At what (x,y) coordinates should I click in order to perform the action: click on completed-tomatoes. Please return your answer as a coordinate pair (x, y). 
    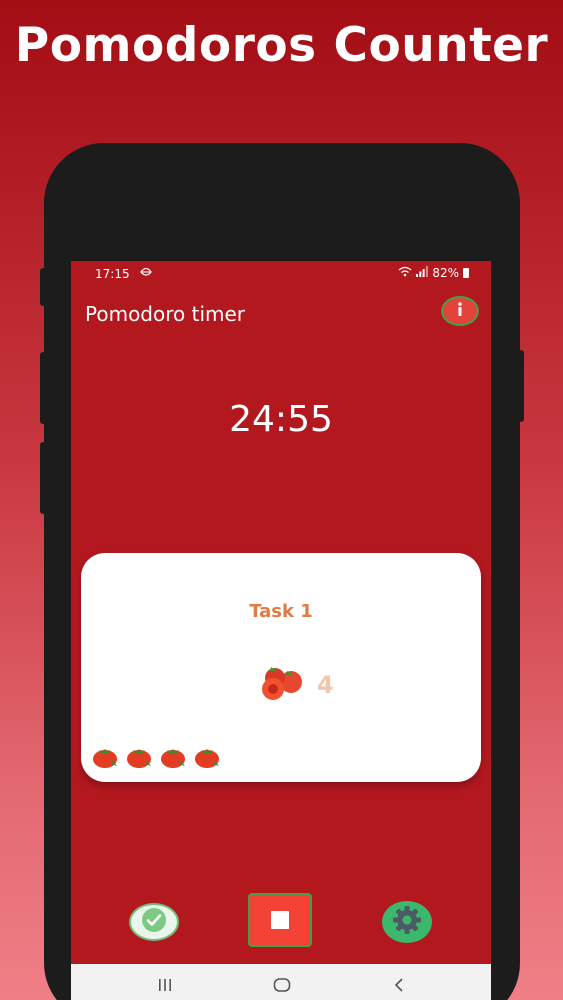
    Looking at the image, I should click on (156, 759).